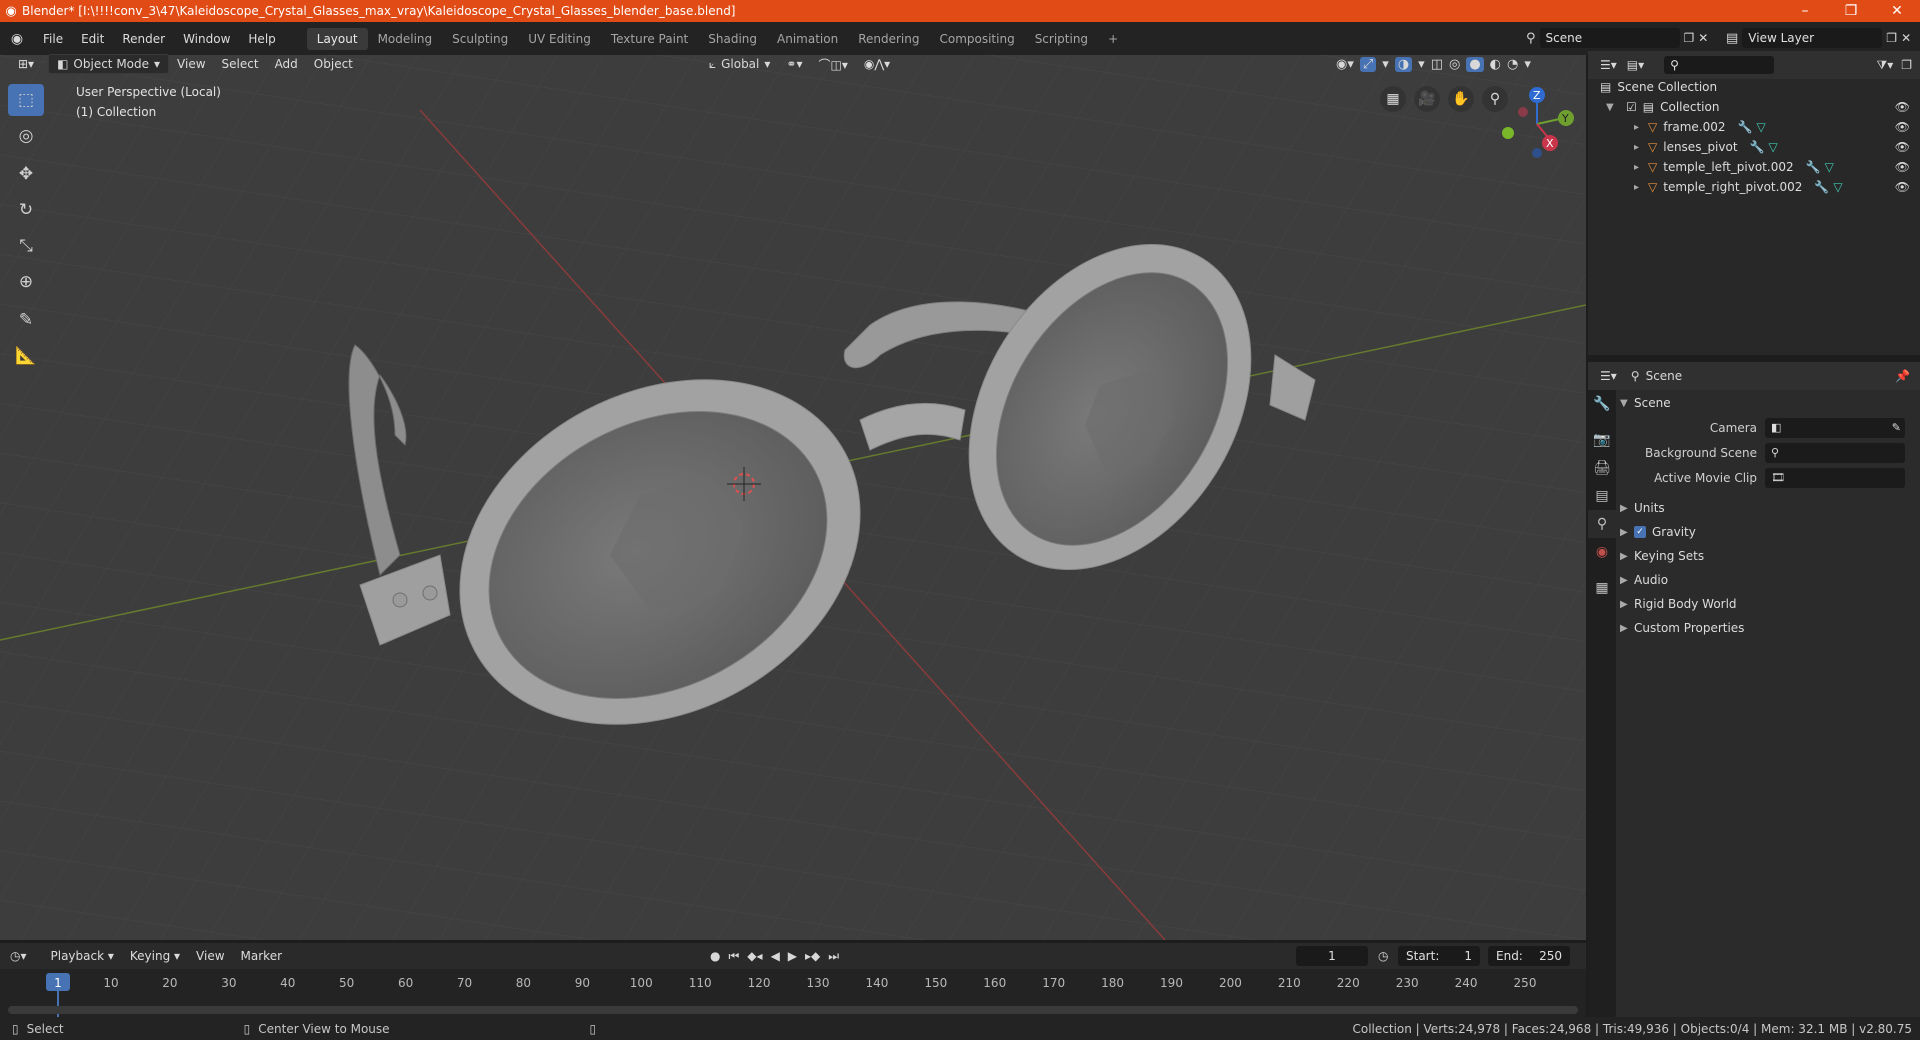 Image resolution: width=1920 pixels, height=1040 pixels. Describe the element at coordinates (559, 39) in the screenshot. I see `tab-uv-editing: UV Editing` at that location.